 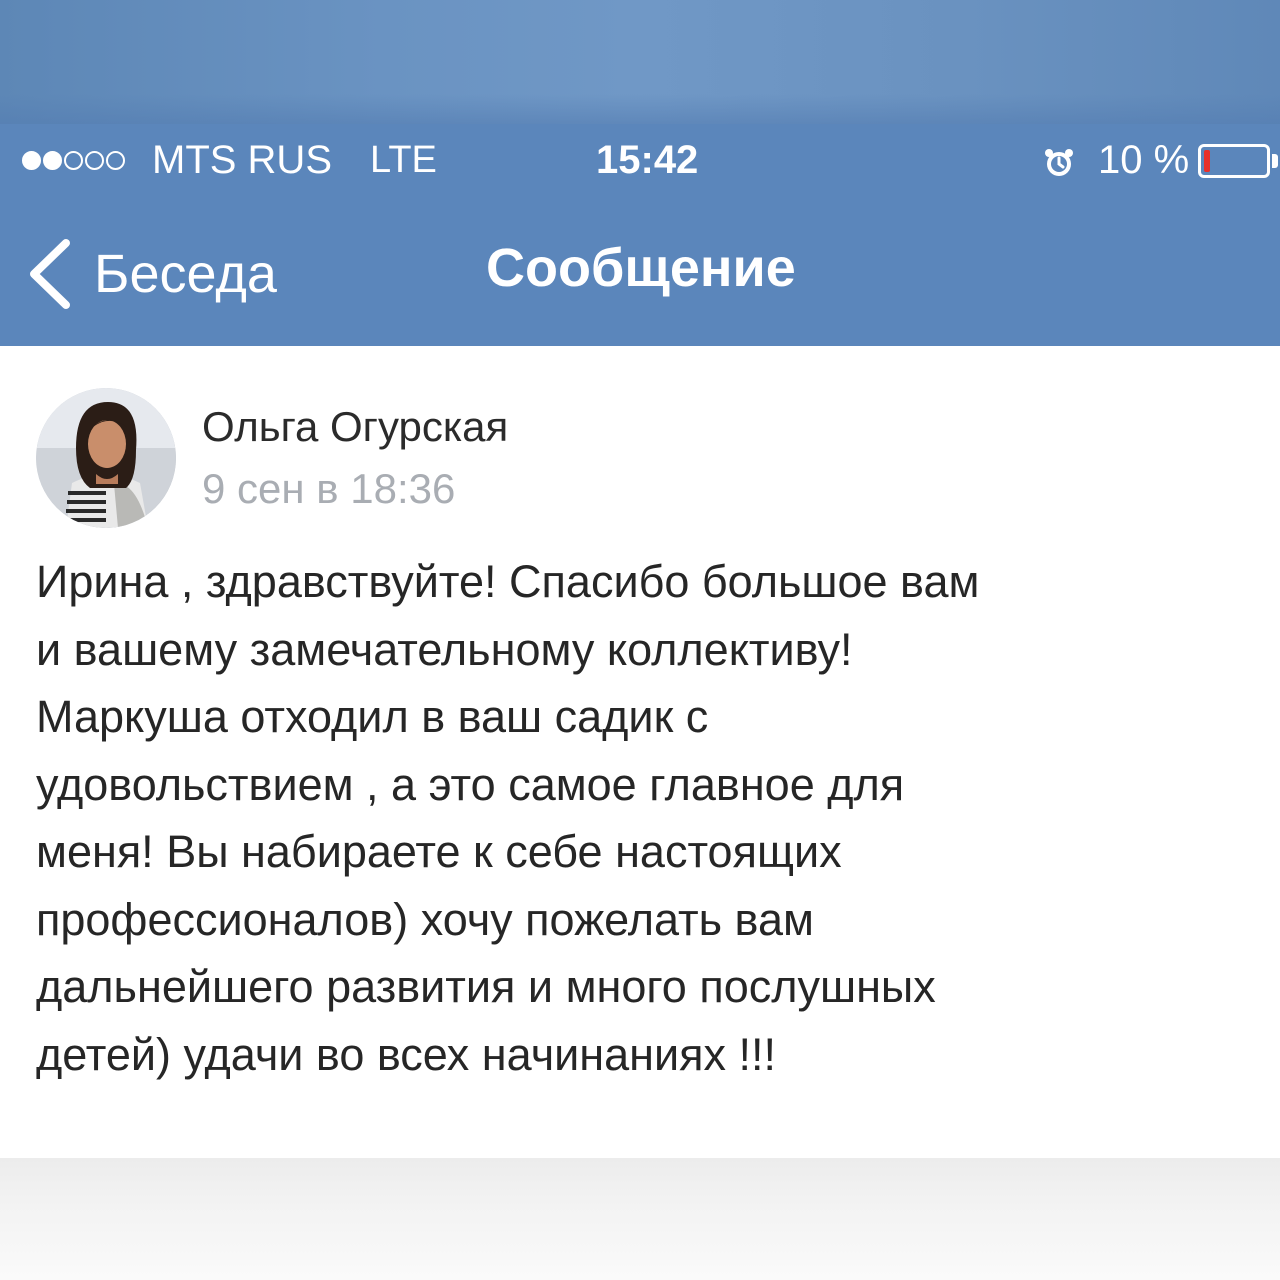 I want to click on network-type: LTE, so click(x=403, y=160).